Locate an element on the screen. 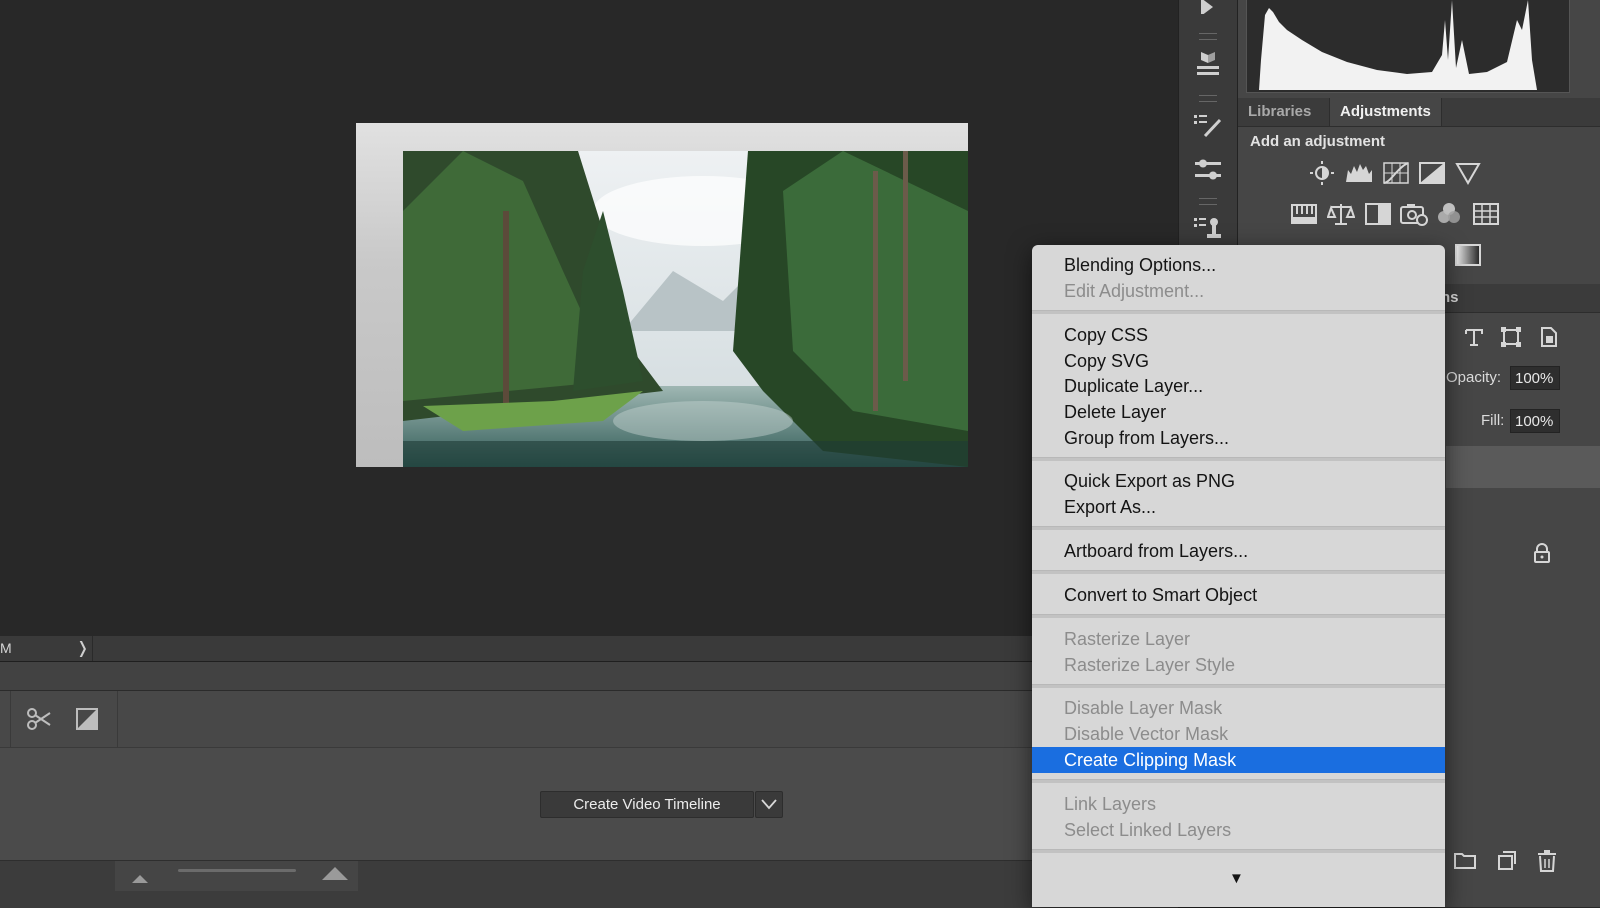 The image size is (1600, 908). channel-mixer-icon is located at coordinates (1449, 214).